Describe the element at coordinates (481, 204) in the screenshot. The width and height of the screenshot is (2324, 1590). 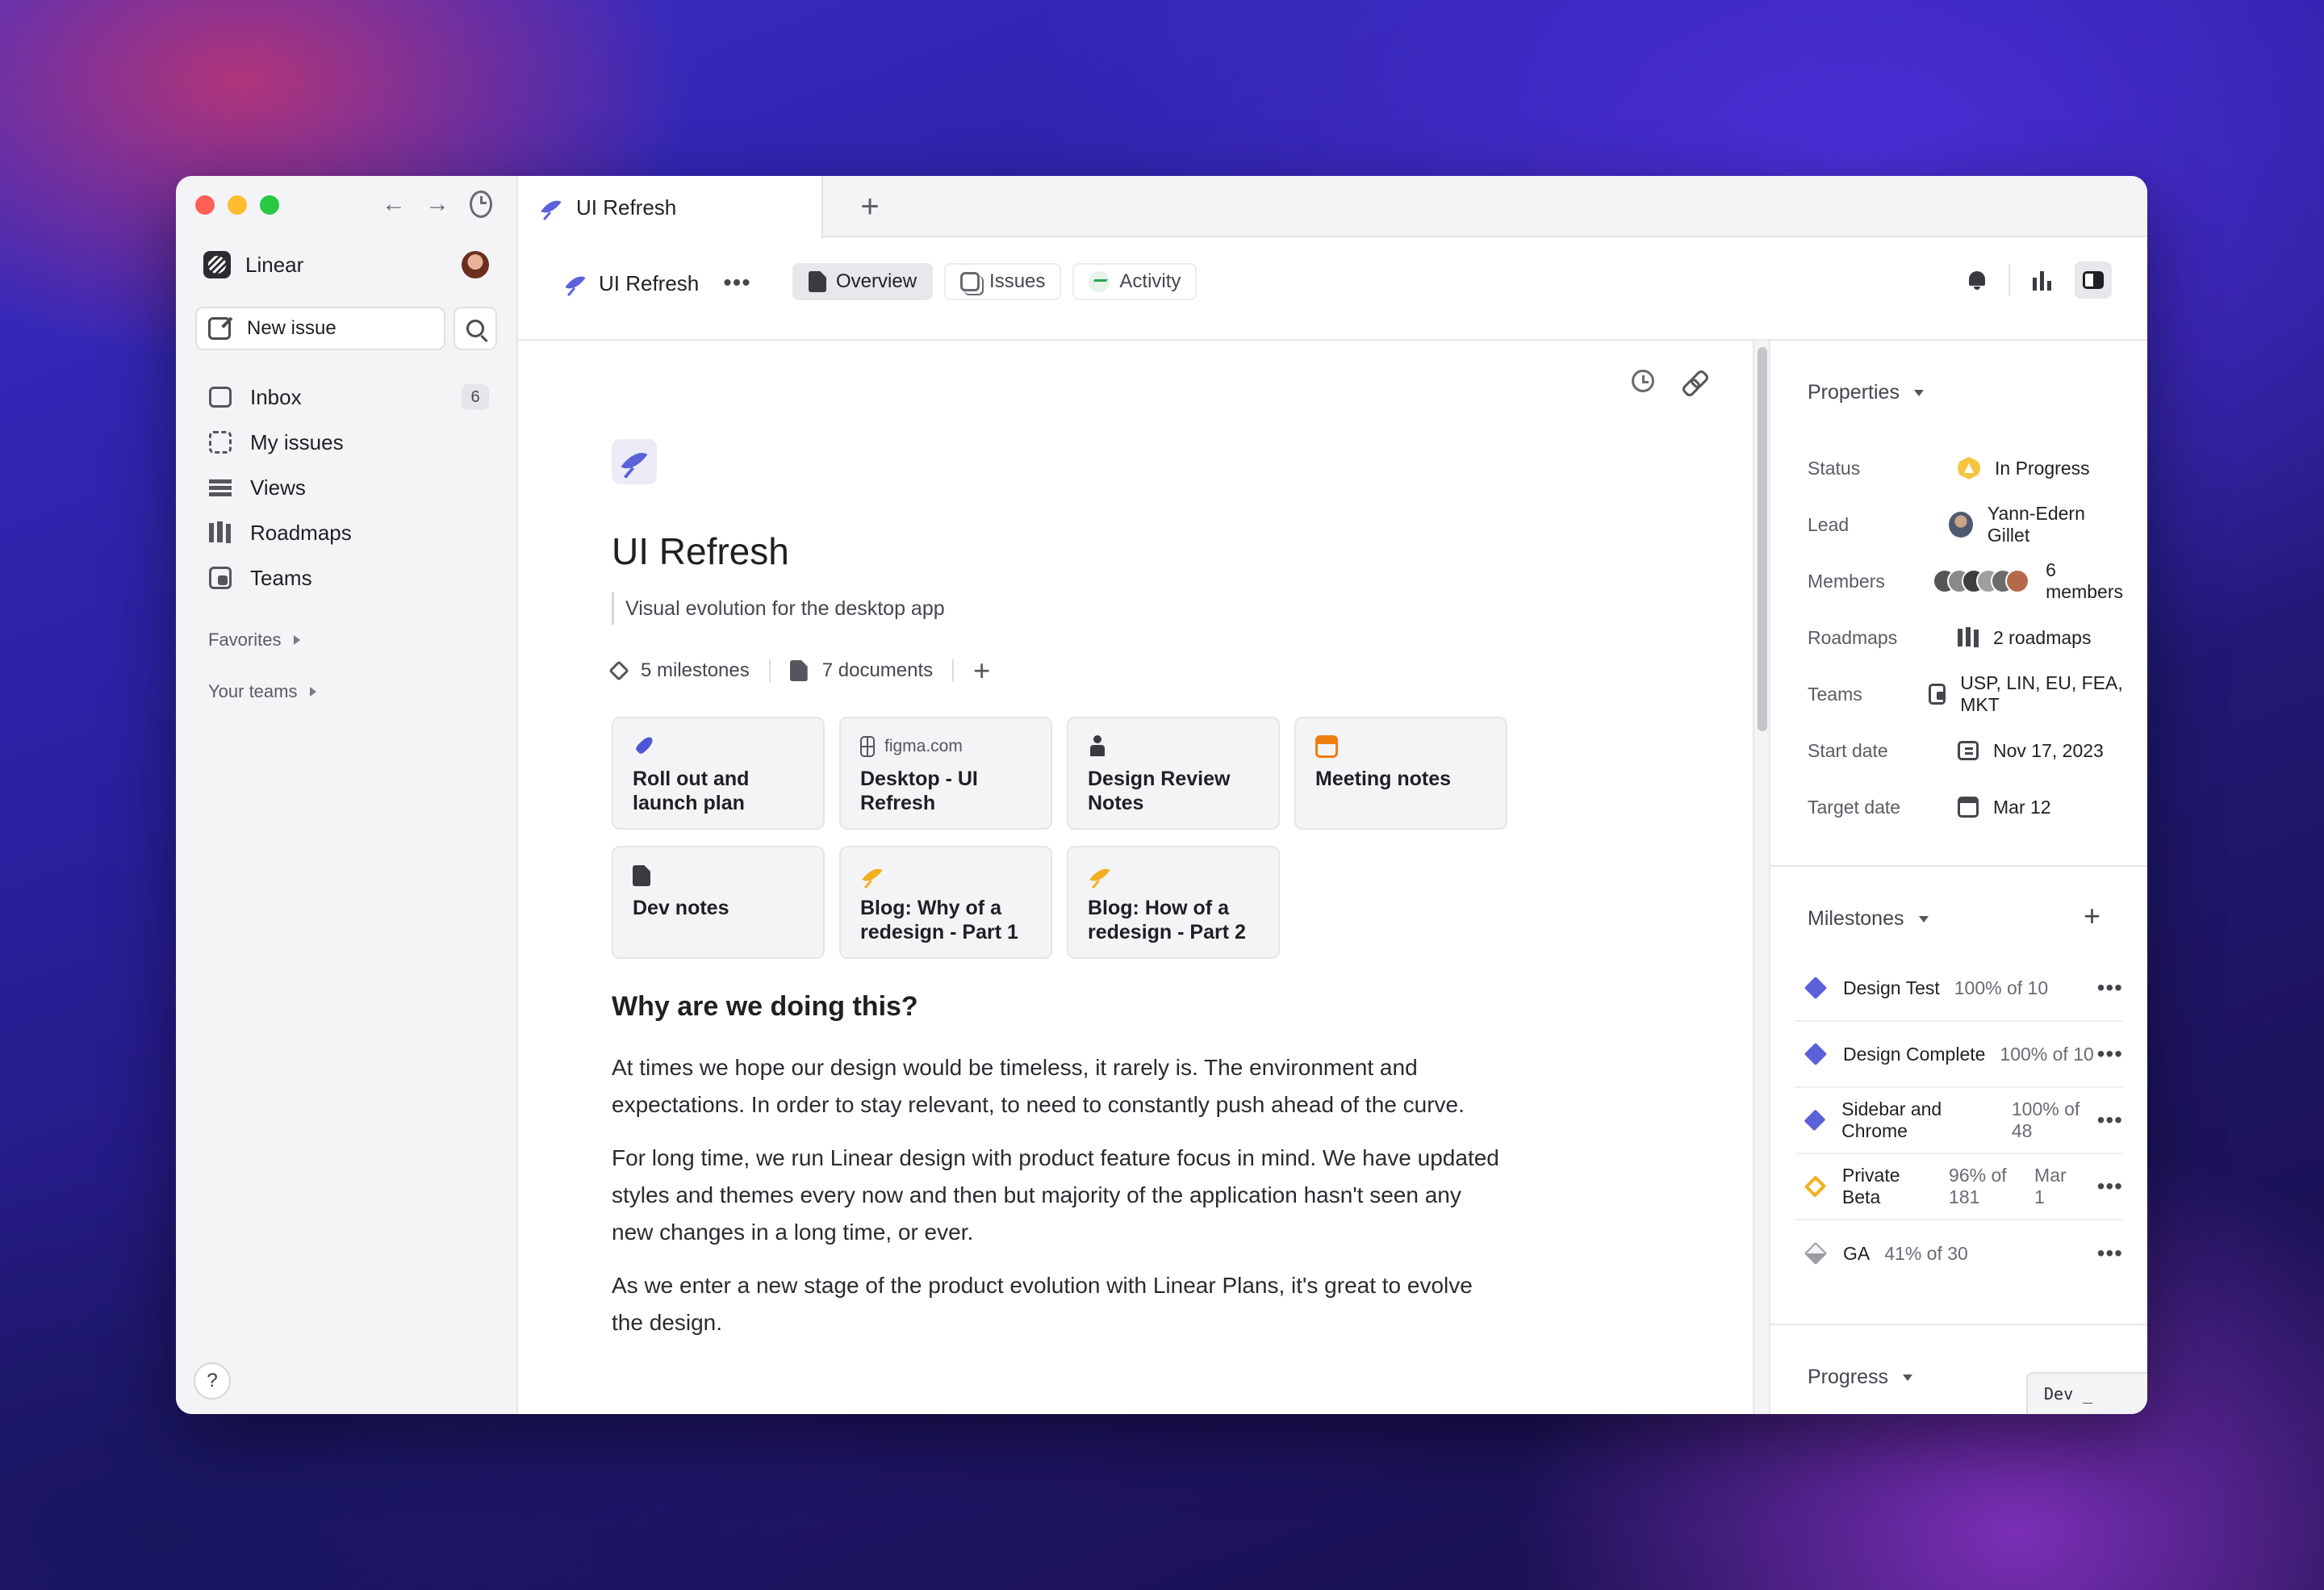
I see `history-button` at that location.